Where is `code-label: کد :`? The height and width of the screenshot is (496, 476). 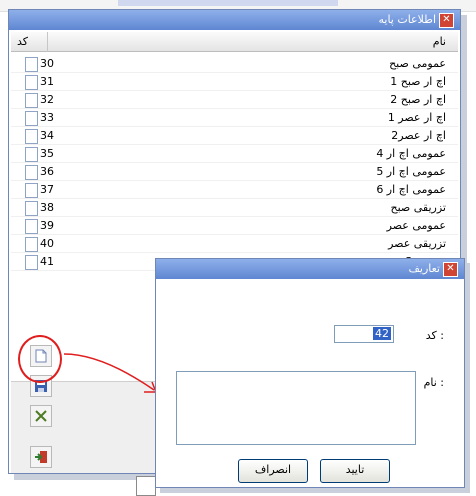
code-label: کد : is located at coordinates (434, 335).